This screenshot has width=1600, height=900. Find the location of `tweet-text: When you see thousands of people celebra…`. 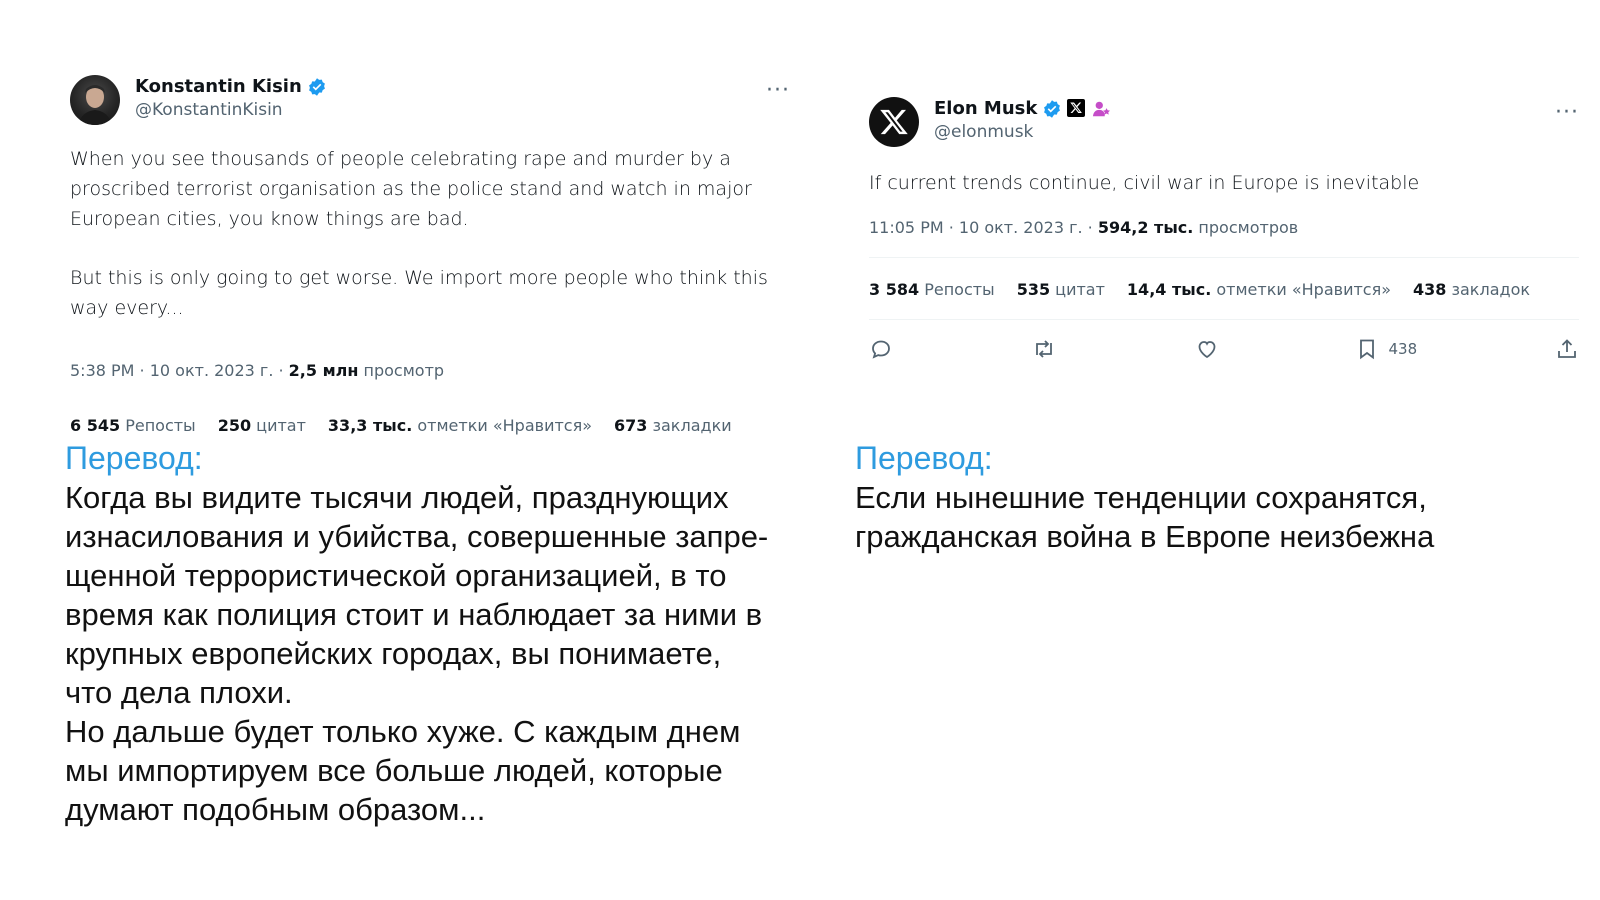

tweet-text: When you see thousands of people celebra… is located at coordinates (430, 233).